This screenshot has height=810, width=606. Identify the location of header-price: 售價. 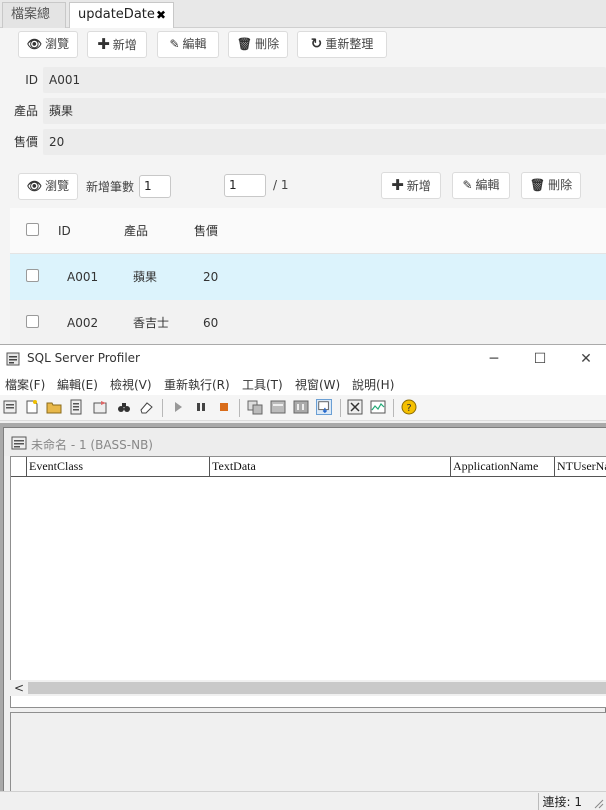
(206, 231).